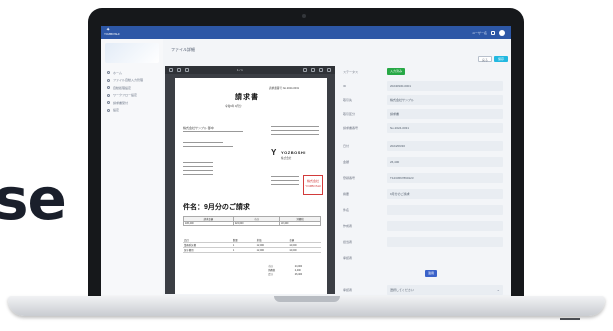 The height and width of the screenshot is (331, 613). What do you see at coordinates (502, 32) in the screenshot?
I see `avatar` at bounding box center [502, 32].